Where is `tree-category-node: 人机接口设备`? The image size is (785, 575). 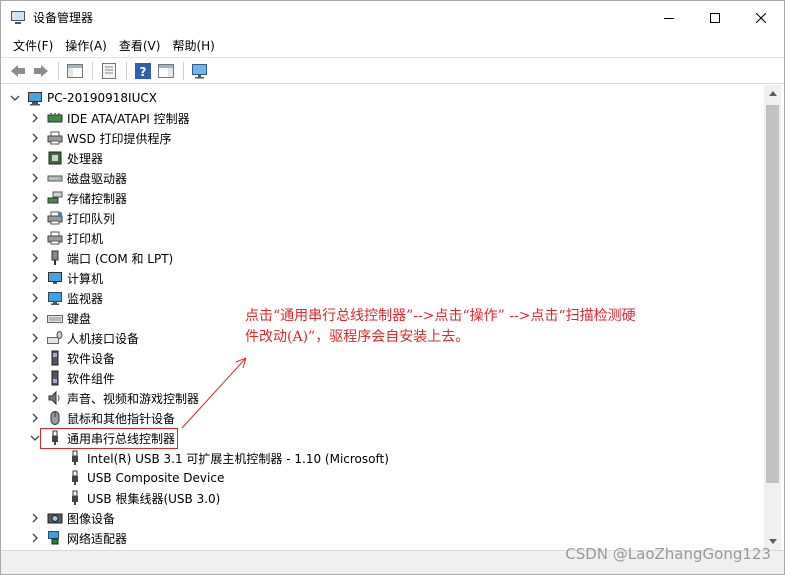
tree-category-node: 人机接口设备 is located at coordinates (84, 338).